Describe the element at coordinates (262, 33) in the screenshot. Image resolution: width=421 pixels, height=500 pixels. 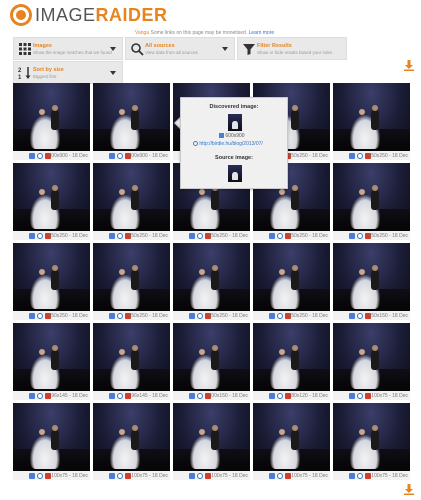
I see `learn-more-link: Learn more` at that location.